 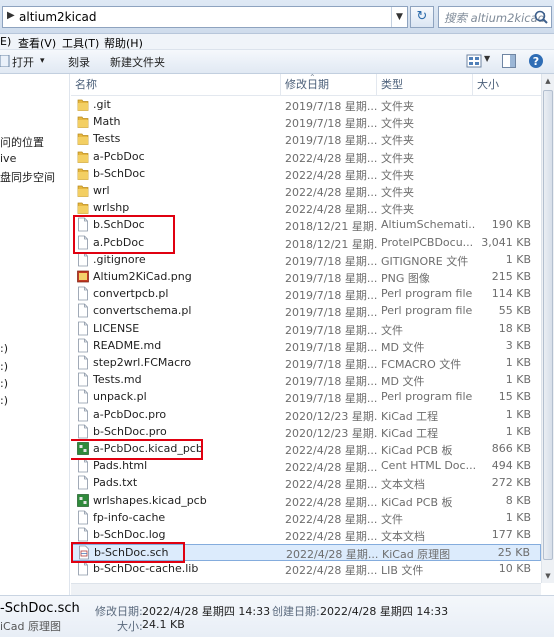 What do you see at coordinates (11, 15) in the screenshot?
I see `breadcrumb-arrow-icon: ▶` at bounding box center [11, 15].